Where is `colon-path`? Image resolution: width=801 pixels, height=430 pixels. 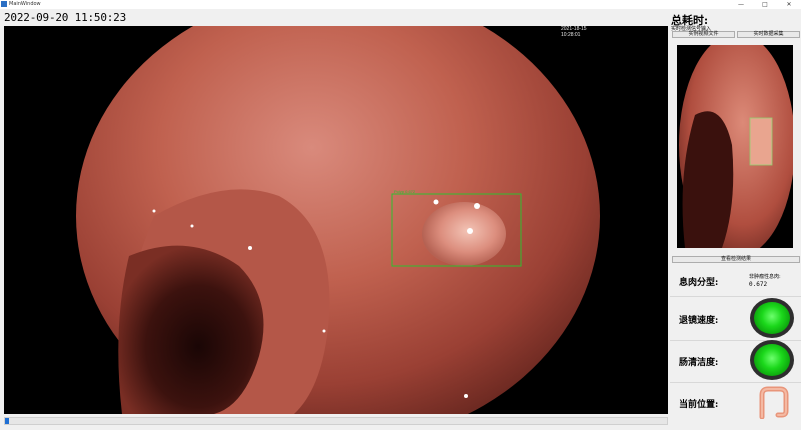 colon-path is located at coordinates (774, 402).